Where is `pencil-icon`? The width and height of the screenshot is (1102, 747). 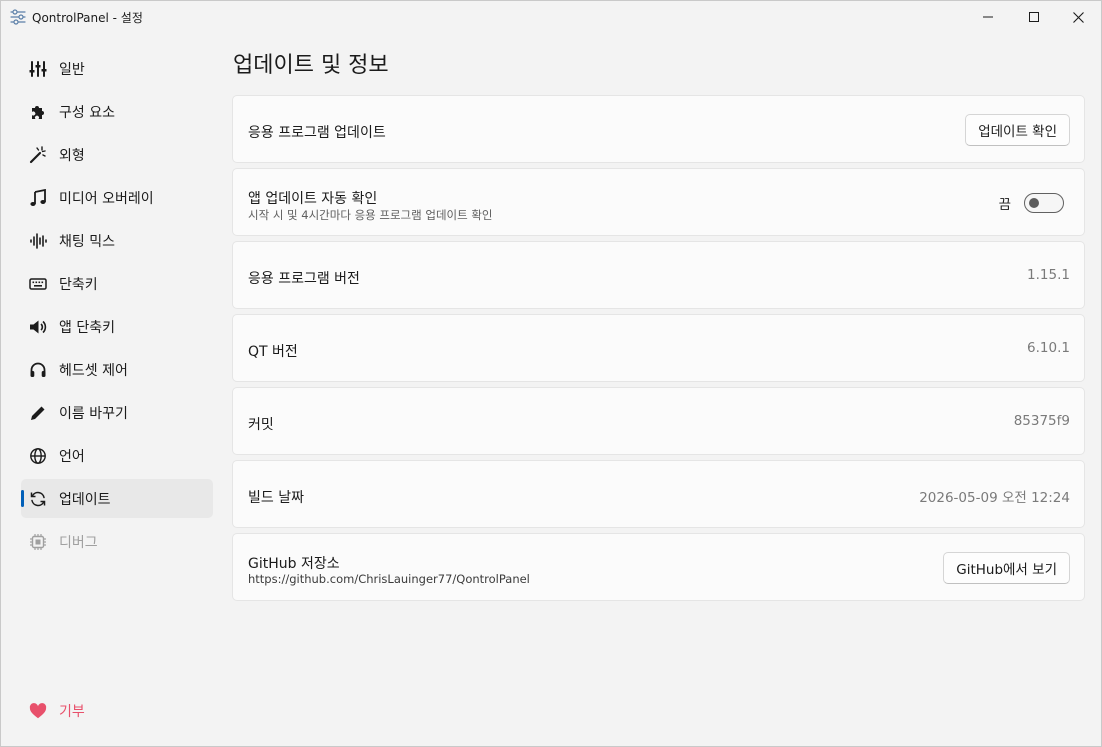 pencil-icon is located at coordinates (38, 413).